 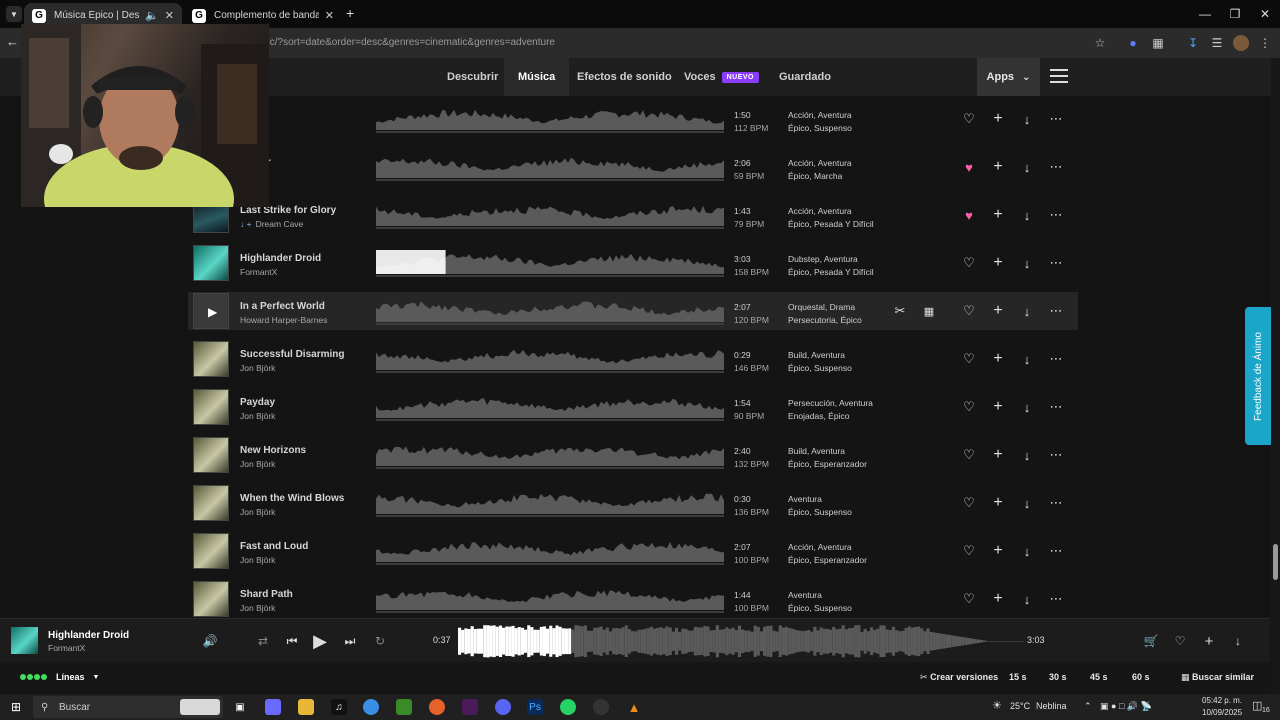 I want to click on weather-desc: Neblina, so click(x=1051, y=706).